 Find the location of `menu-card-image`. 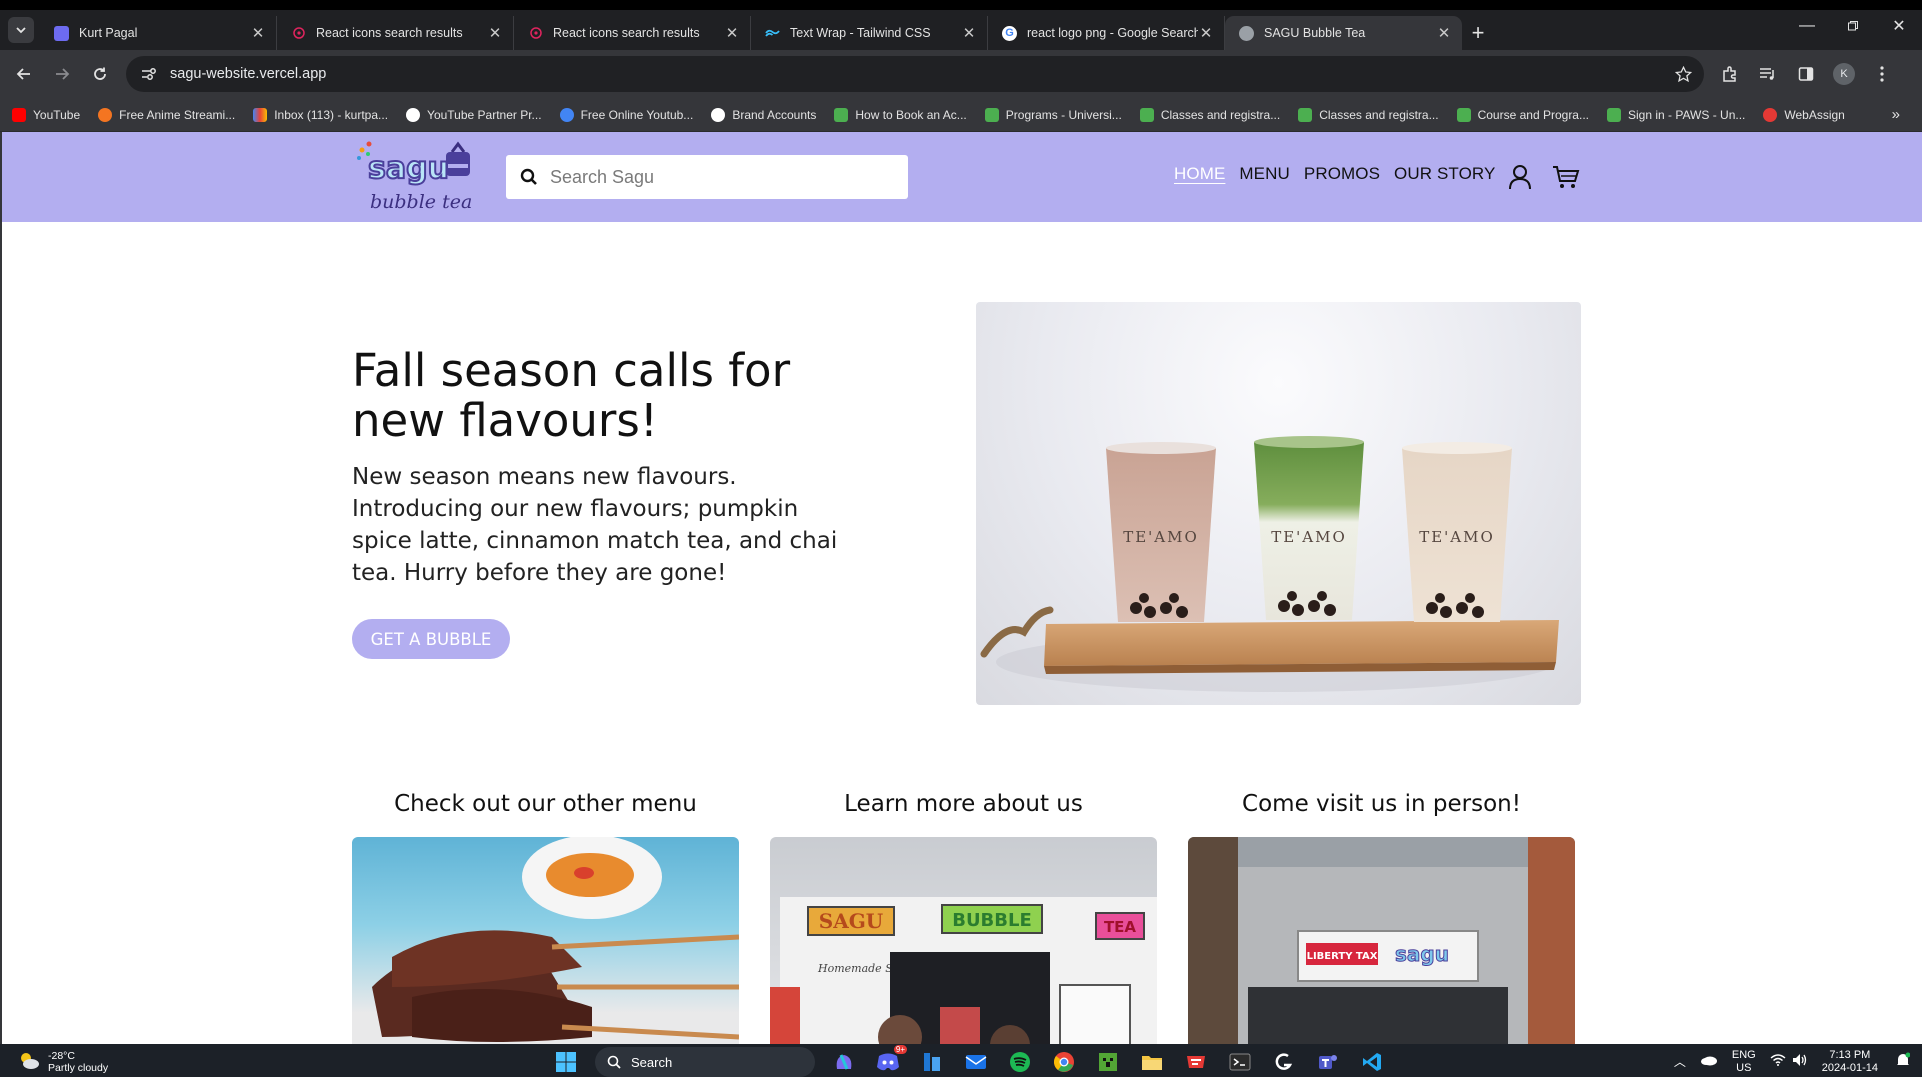

menu-card-image is located at coordinates (545, 940).